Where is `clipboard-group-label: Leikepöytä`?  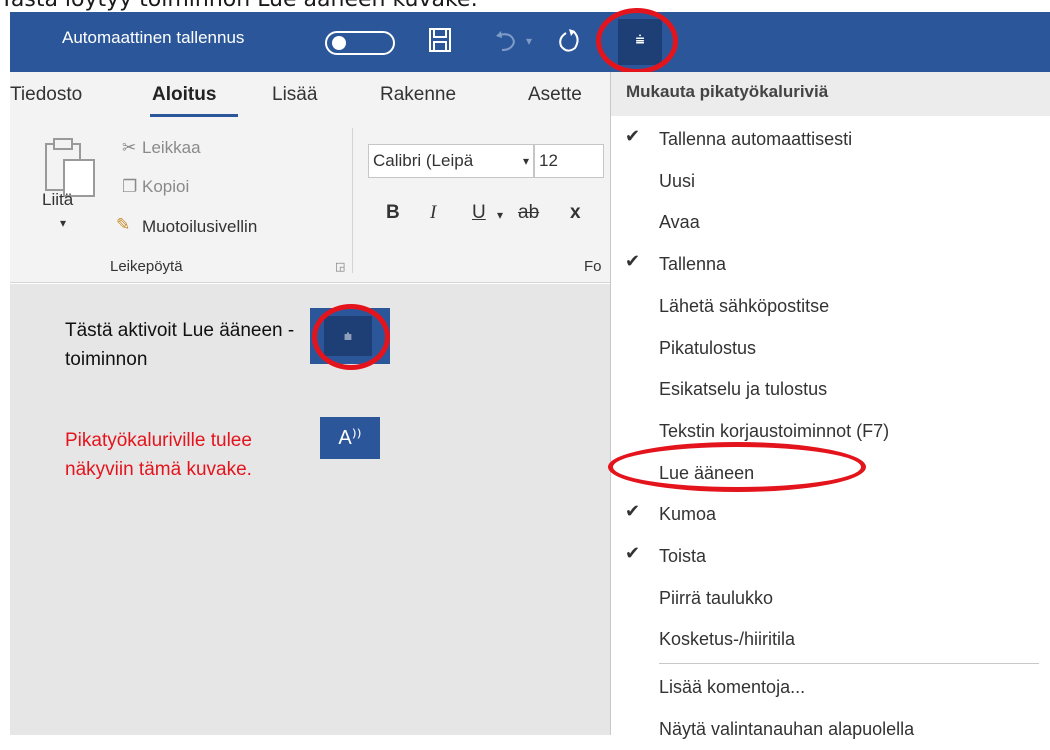
clipboard-group-label: Leikepöytä is located at coordinates (146, 266).